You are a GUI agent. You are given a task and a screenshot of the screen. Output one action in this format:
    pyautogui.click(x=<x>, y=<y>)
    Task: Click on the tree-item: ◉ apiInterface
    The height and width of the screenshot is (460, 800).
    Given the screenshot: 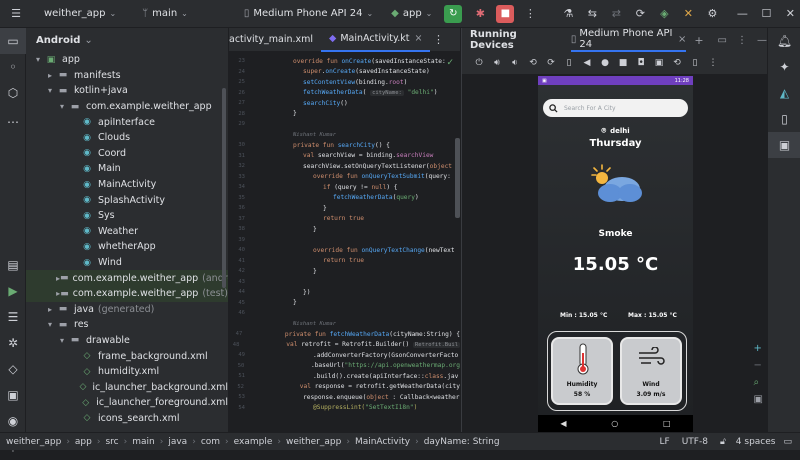 What is the action you would take?
    pyautogui.click(x=127, y=122)
    